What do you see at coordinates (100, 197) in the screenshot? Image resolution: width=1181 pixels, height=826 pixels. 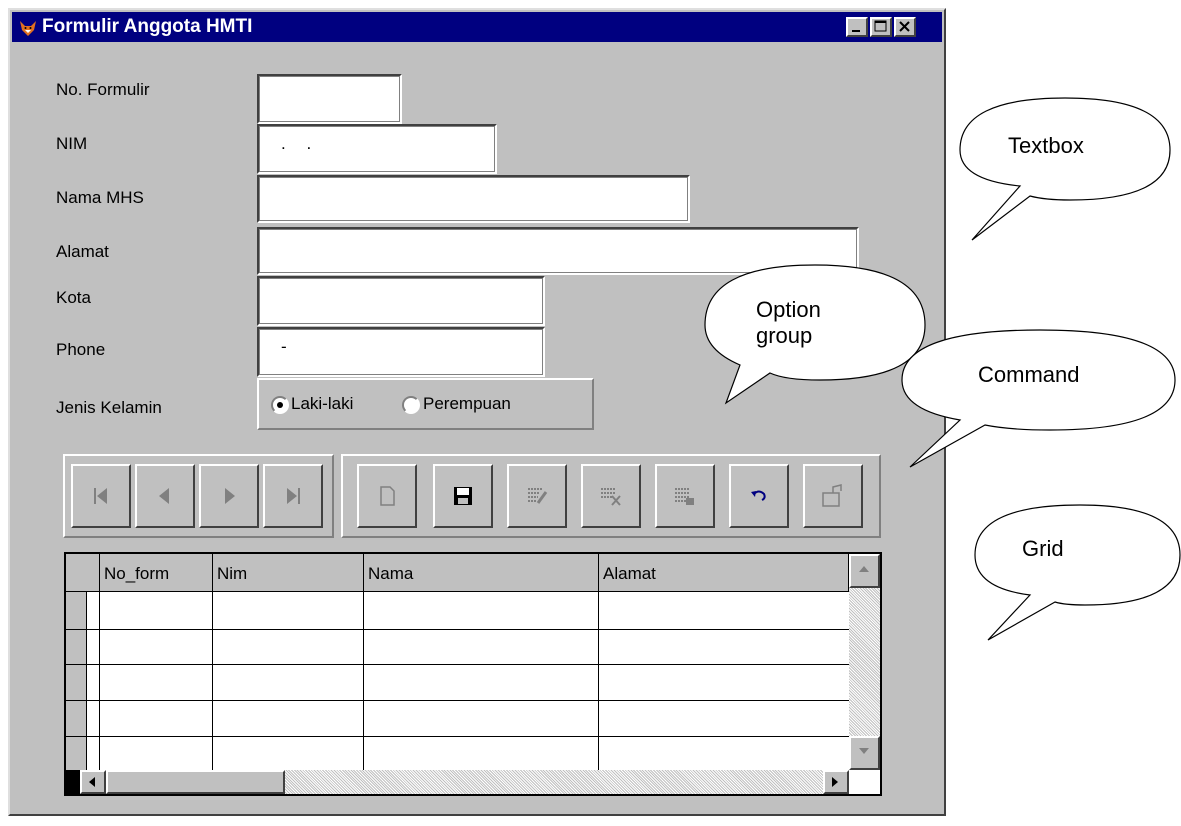 I see `nama-mhs-label: Nama MHS` at bounding box center [100, 197].